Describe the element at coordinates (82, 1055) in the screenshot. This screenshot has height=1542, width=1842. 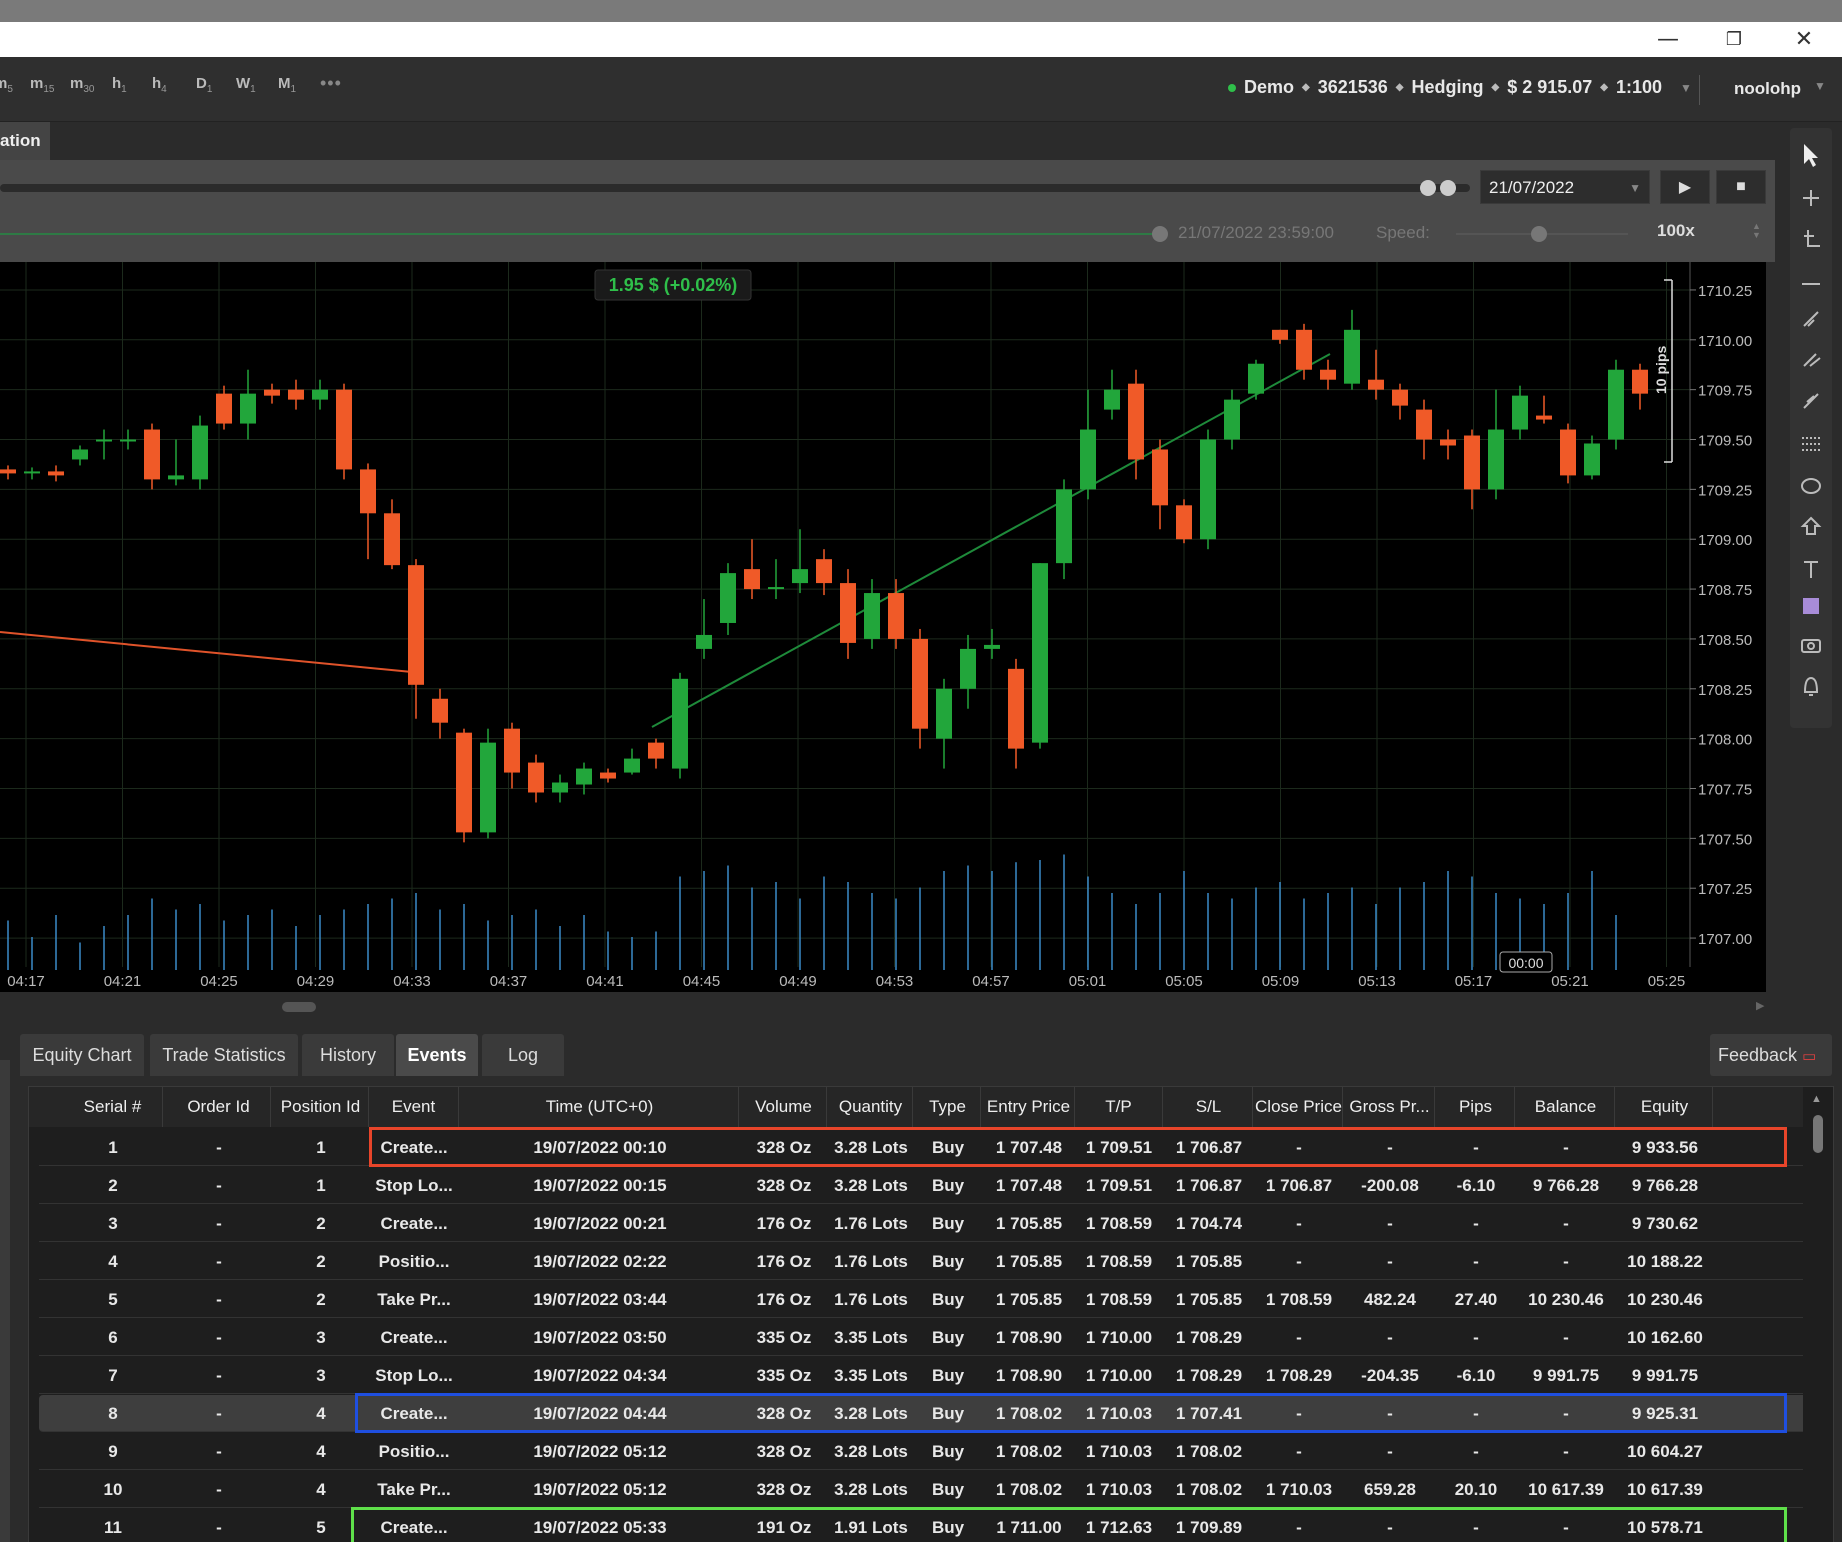
I see `tab-equity-chart: Equity Chart` at that location.